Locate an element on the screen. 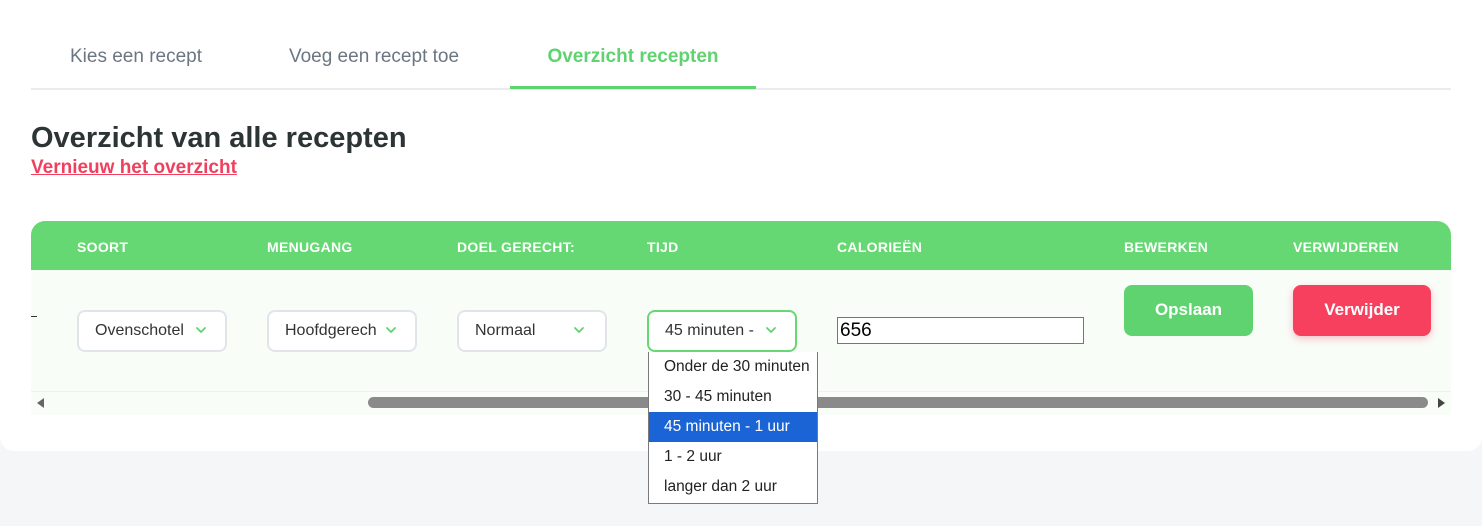 This screenshot has height=526, width=1482. tijd-option-selected: 45 minuten - 1 uur is located at coordinates (733, 427).